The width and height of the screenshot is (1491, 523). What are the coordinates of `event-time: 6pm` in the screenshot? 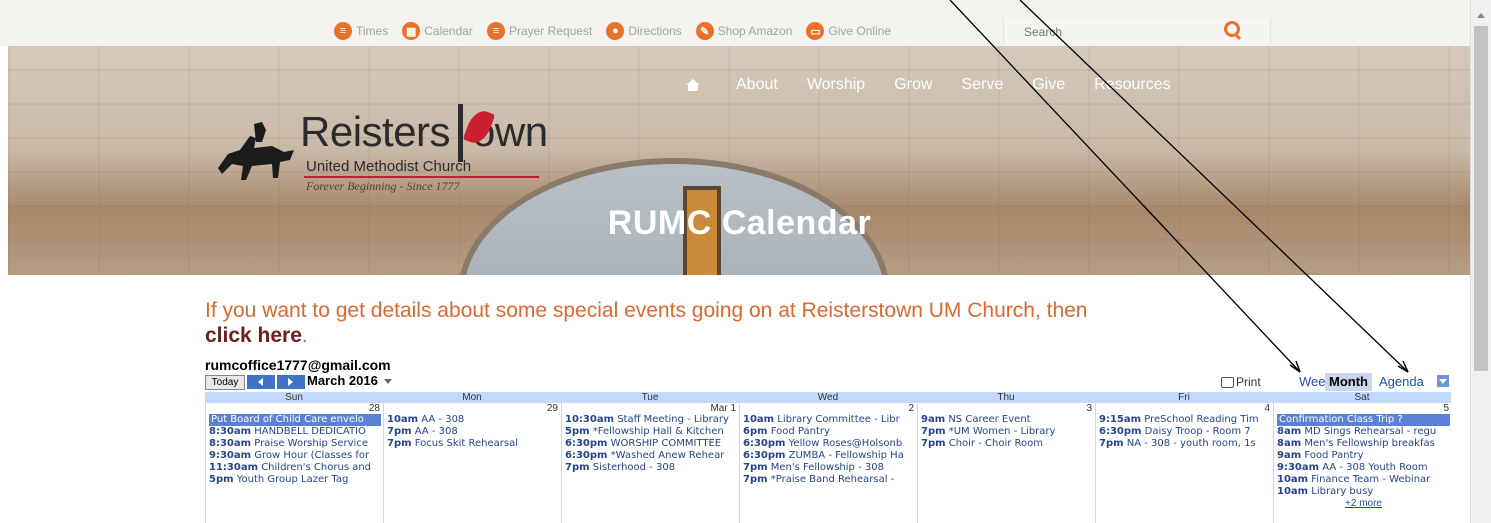 It's located at (755, 431).